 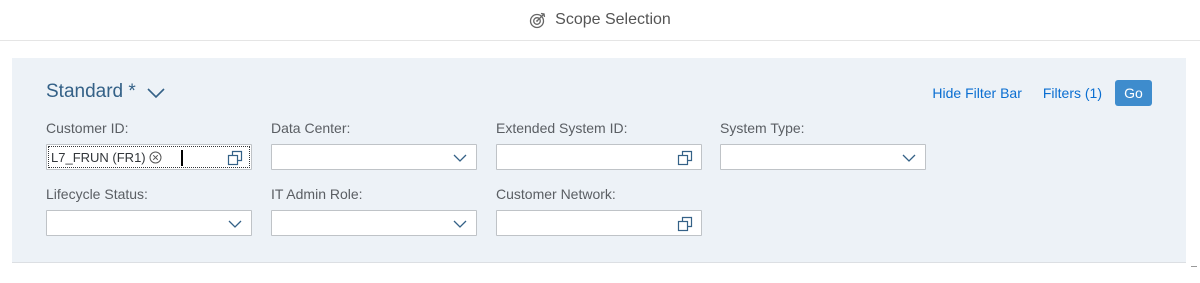 I want to click on resize-handle, so click(x=1194, y=266).